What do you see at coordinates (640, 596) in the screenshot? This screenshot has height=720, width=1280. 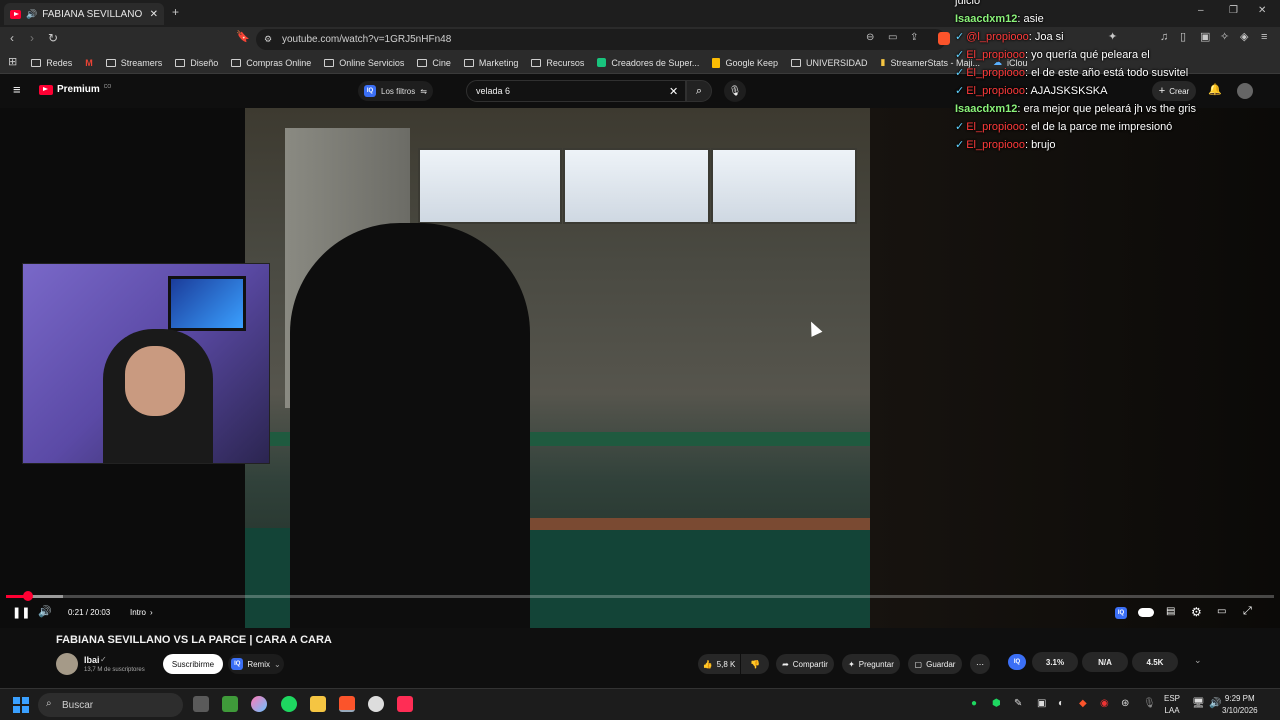 I see `progress-bar` at bounding box center [640, 596].